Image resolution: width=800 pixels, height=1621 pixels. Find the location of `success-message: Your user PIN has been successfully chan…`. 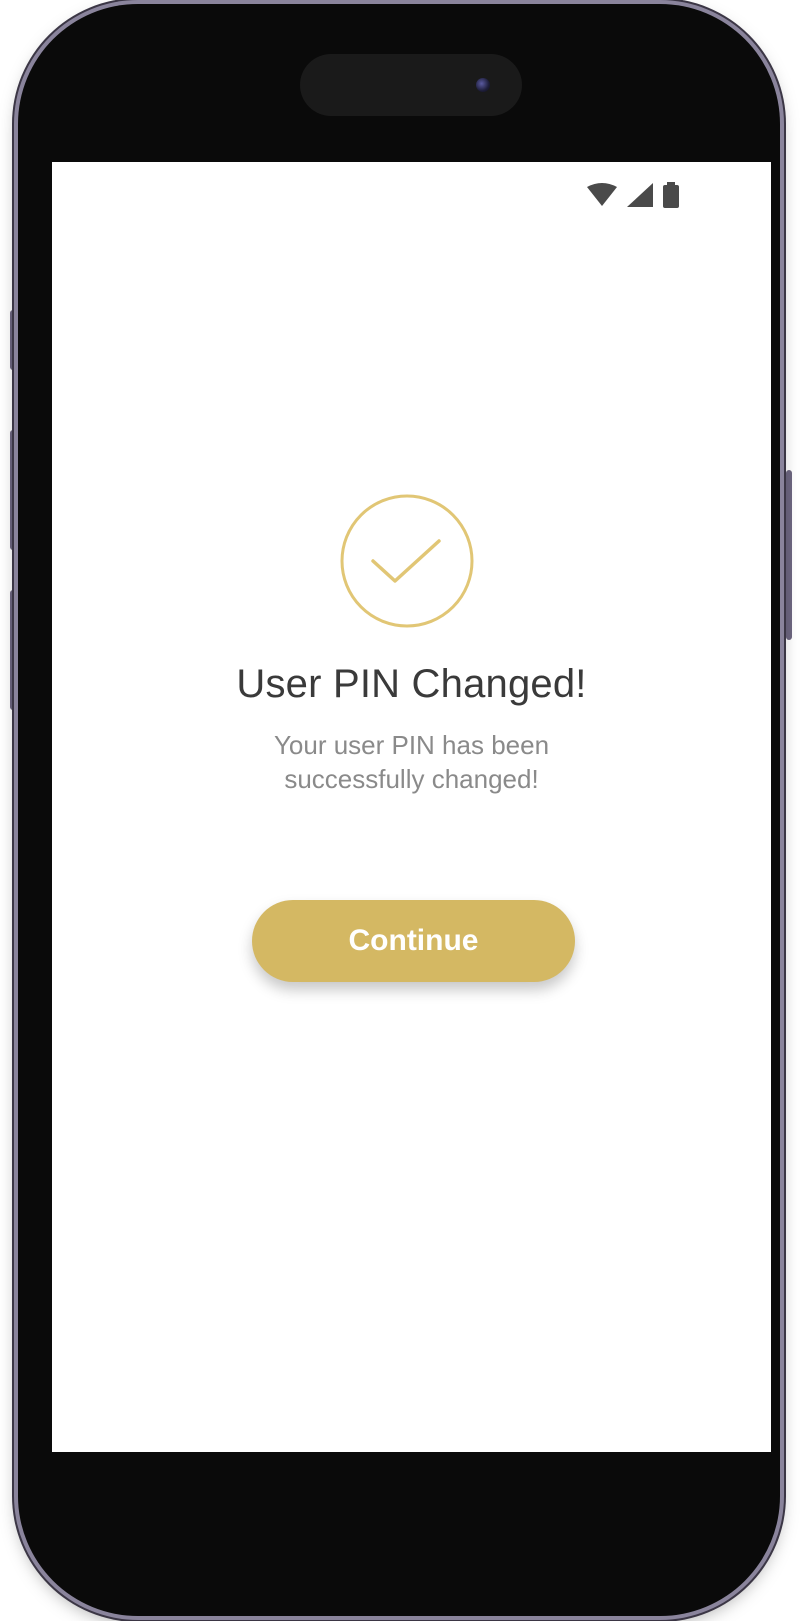

success-message: Your user PIN has been successfully chan… is located at coordinates (411, 762).